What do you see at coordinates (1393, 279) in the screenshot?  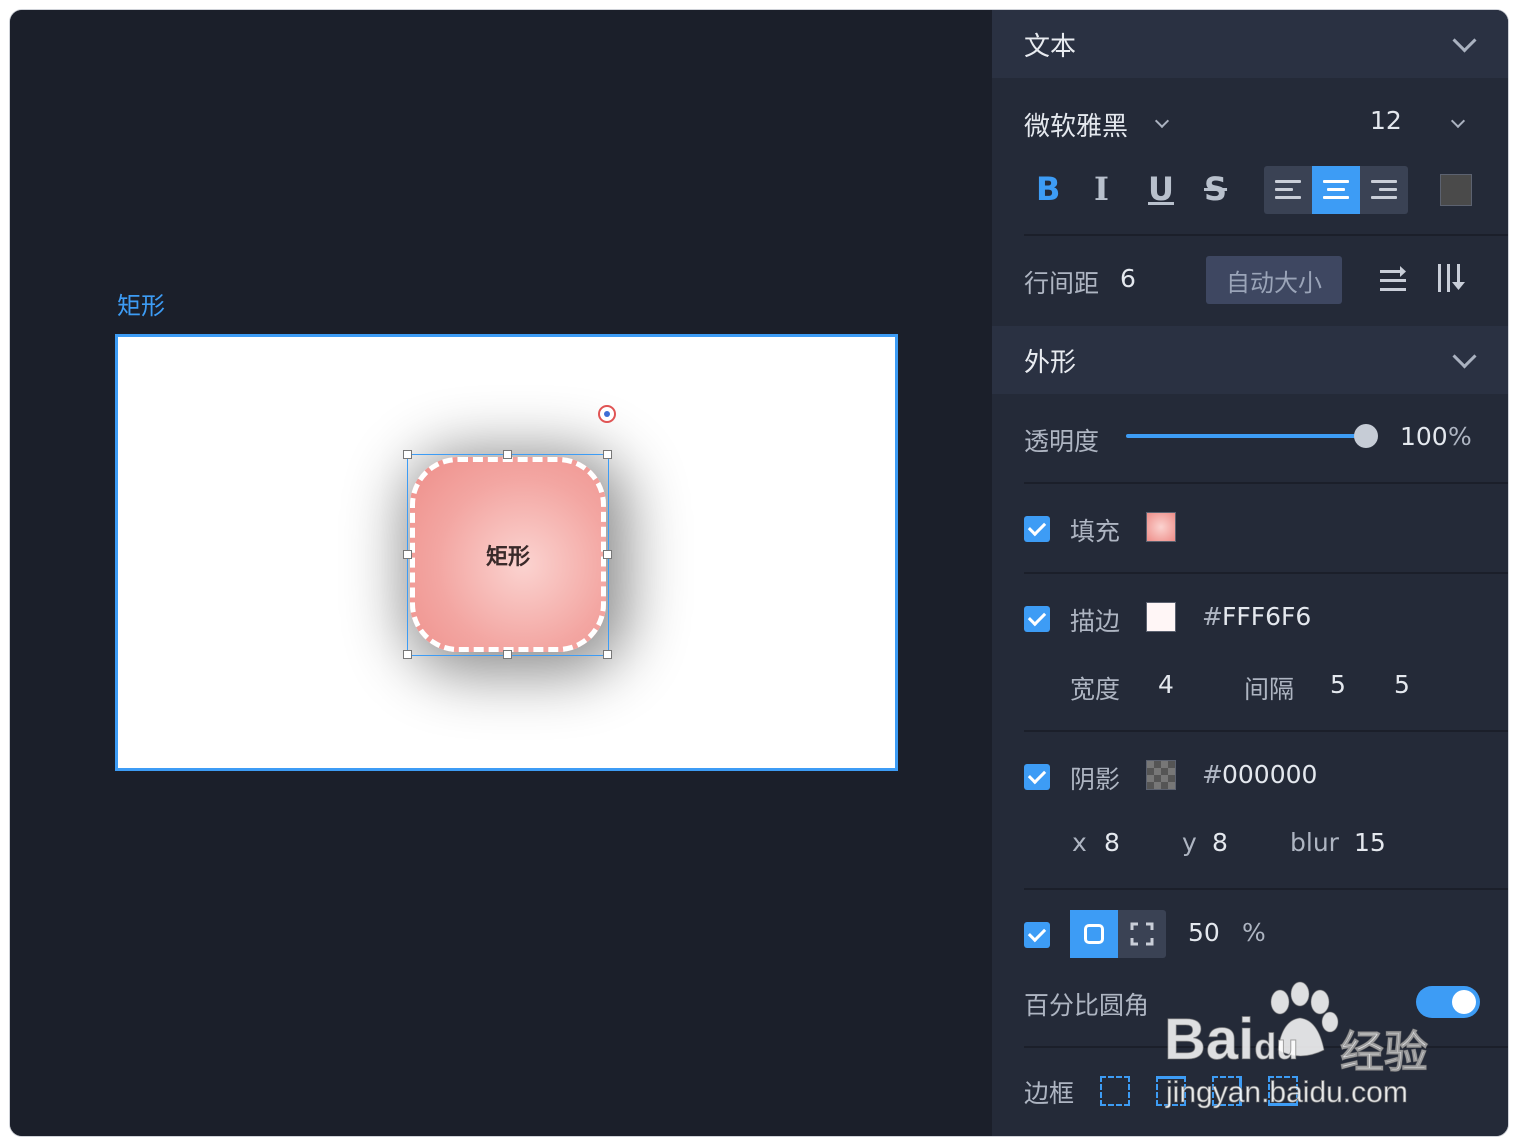 I see `text-direction-icon` at bounding box center [1393, 279].